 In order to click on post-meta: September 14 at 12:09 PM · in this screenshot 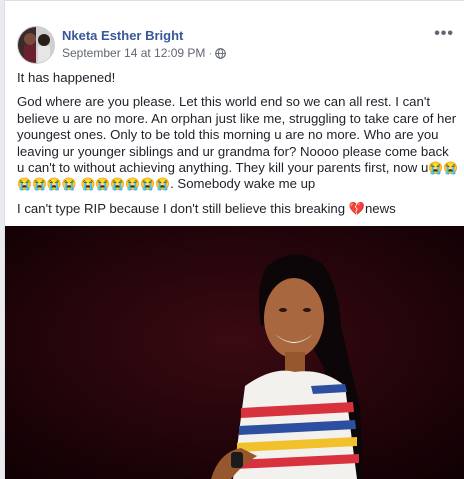, I will do `click(144, 53)`.